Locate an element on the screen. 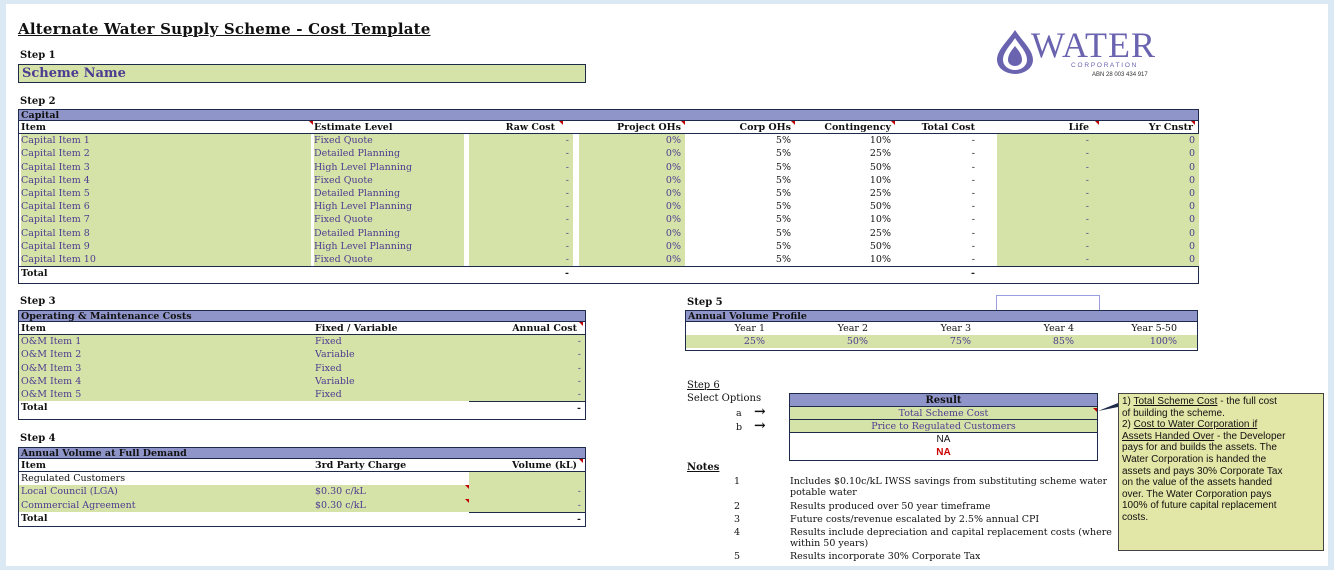 This screenshot has width=1334, height=570. capital-item-cell: Capital Item 7 is located at coordinates (166, 220).